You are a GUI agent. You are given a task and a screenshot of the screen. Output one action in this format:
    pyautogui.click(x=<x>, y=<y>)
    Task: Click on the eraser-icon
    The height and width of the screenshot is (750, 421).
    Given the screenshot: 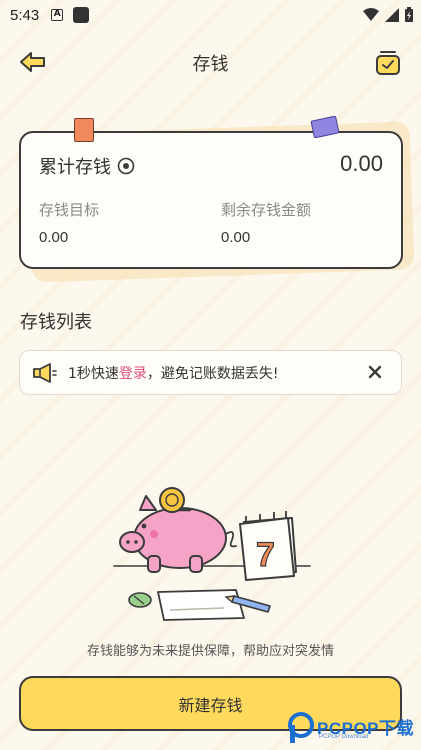 What is the action you would take?
    pyautogui.click(x=140, y=600)
    